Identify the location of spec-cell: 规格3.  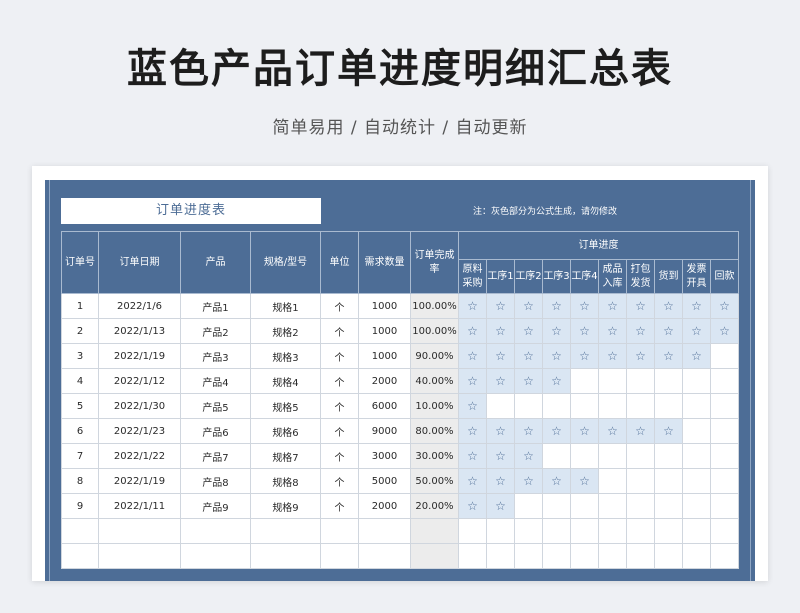
(285, 356).